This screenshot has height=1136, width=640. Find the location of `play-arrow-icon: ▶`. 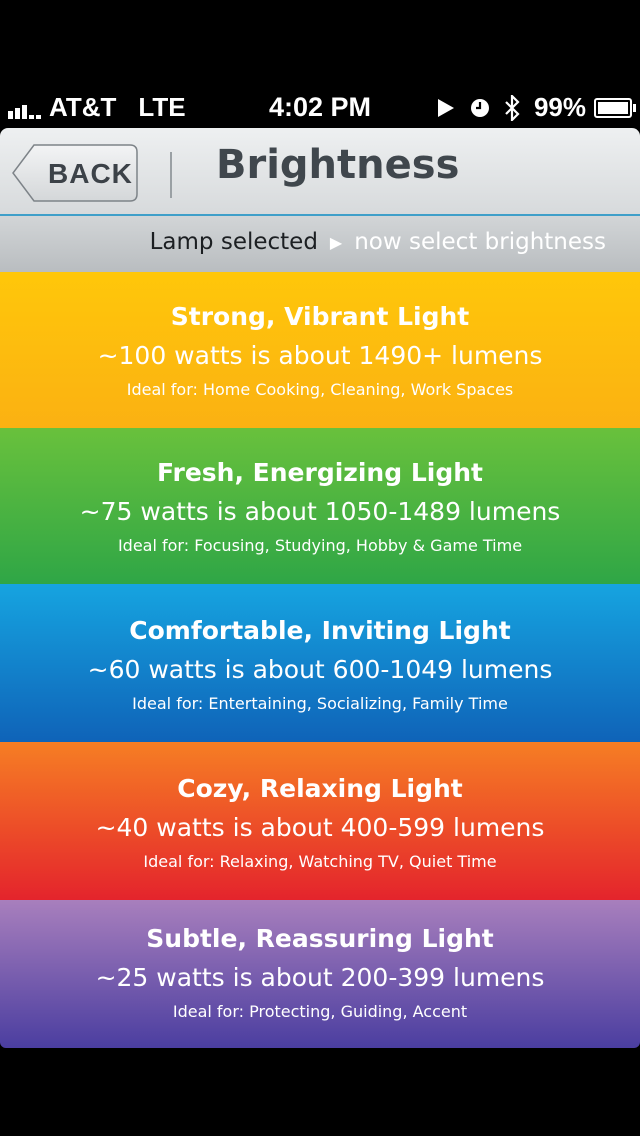

play-arrow-icon: ▶ is located at coordinates (336, 242).